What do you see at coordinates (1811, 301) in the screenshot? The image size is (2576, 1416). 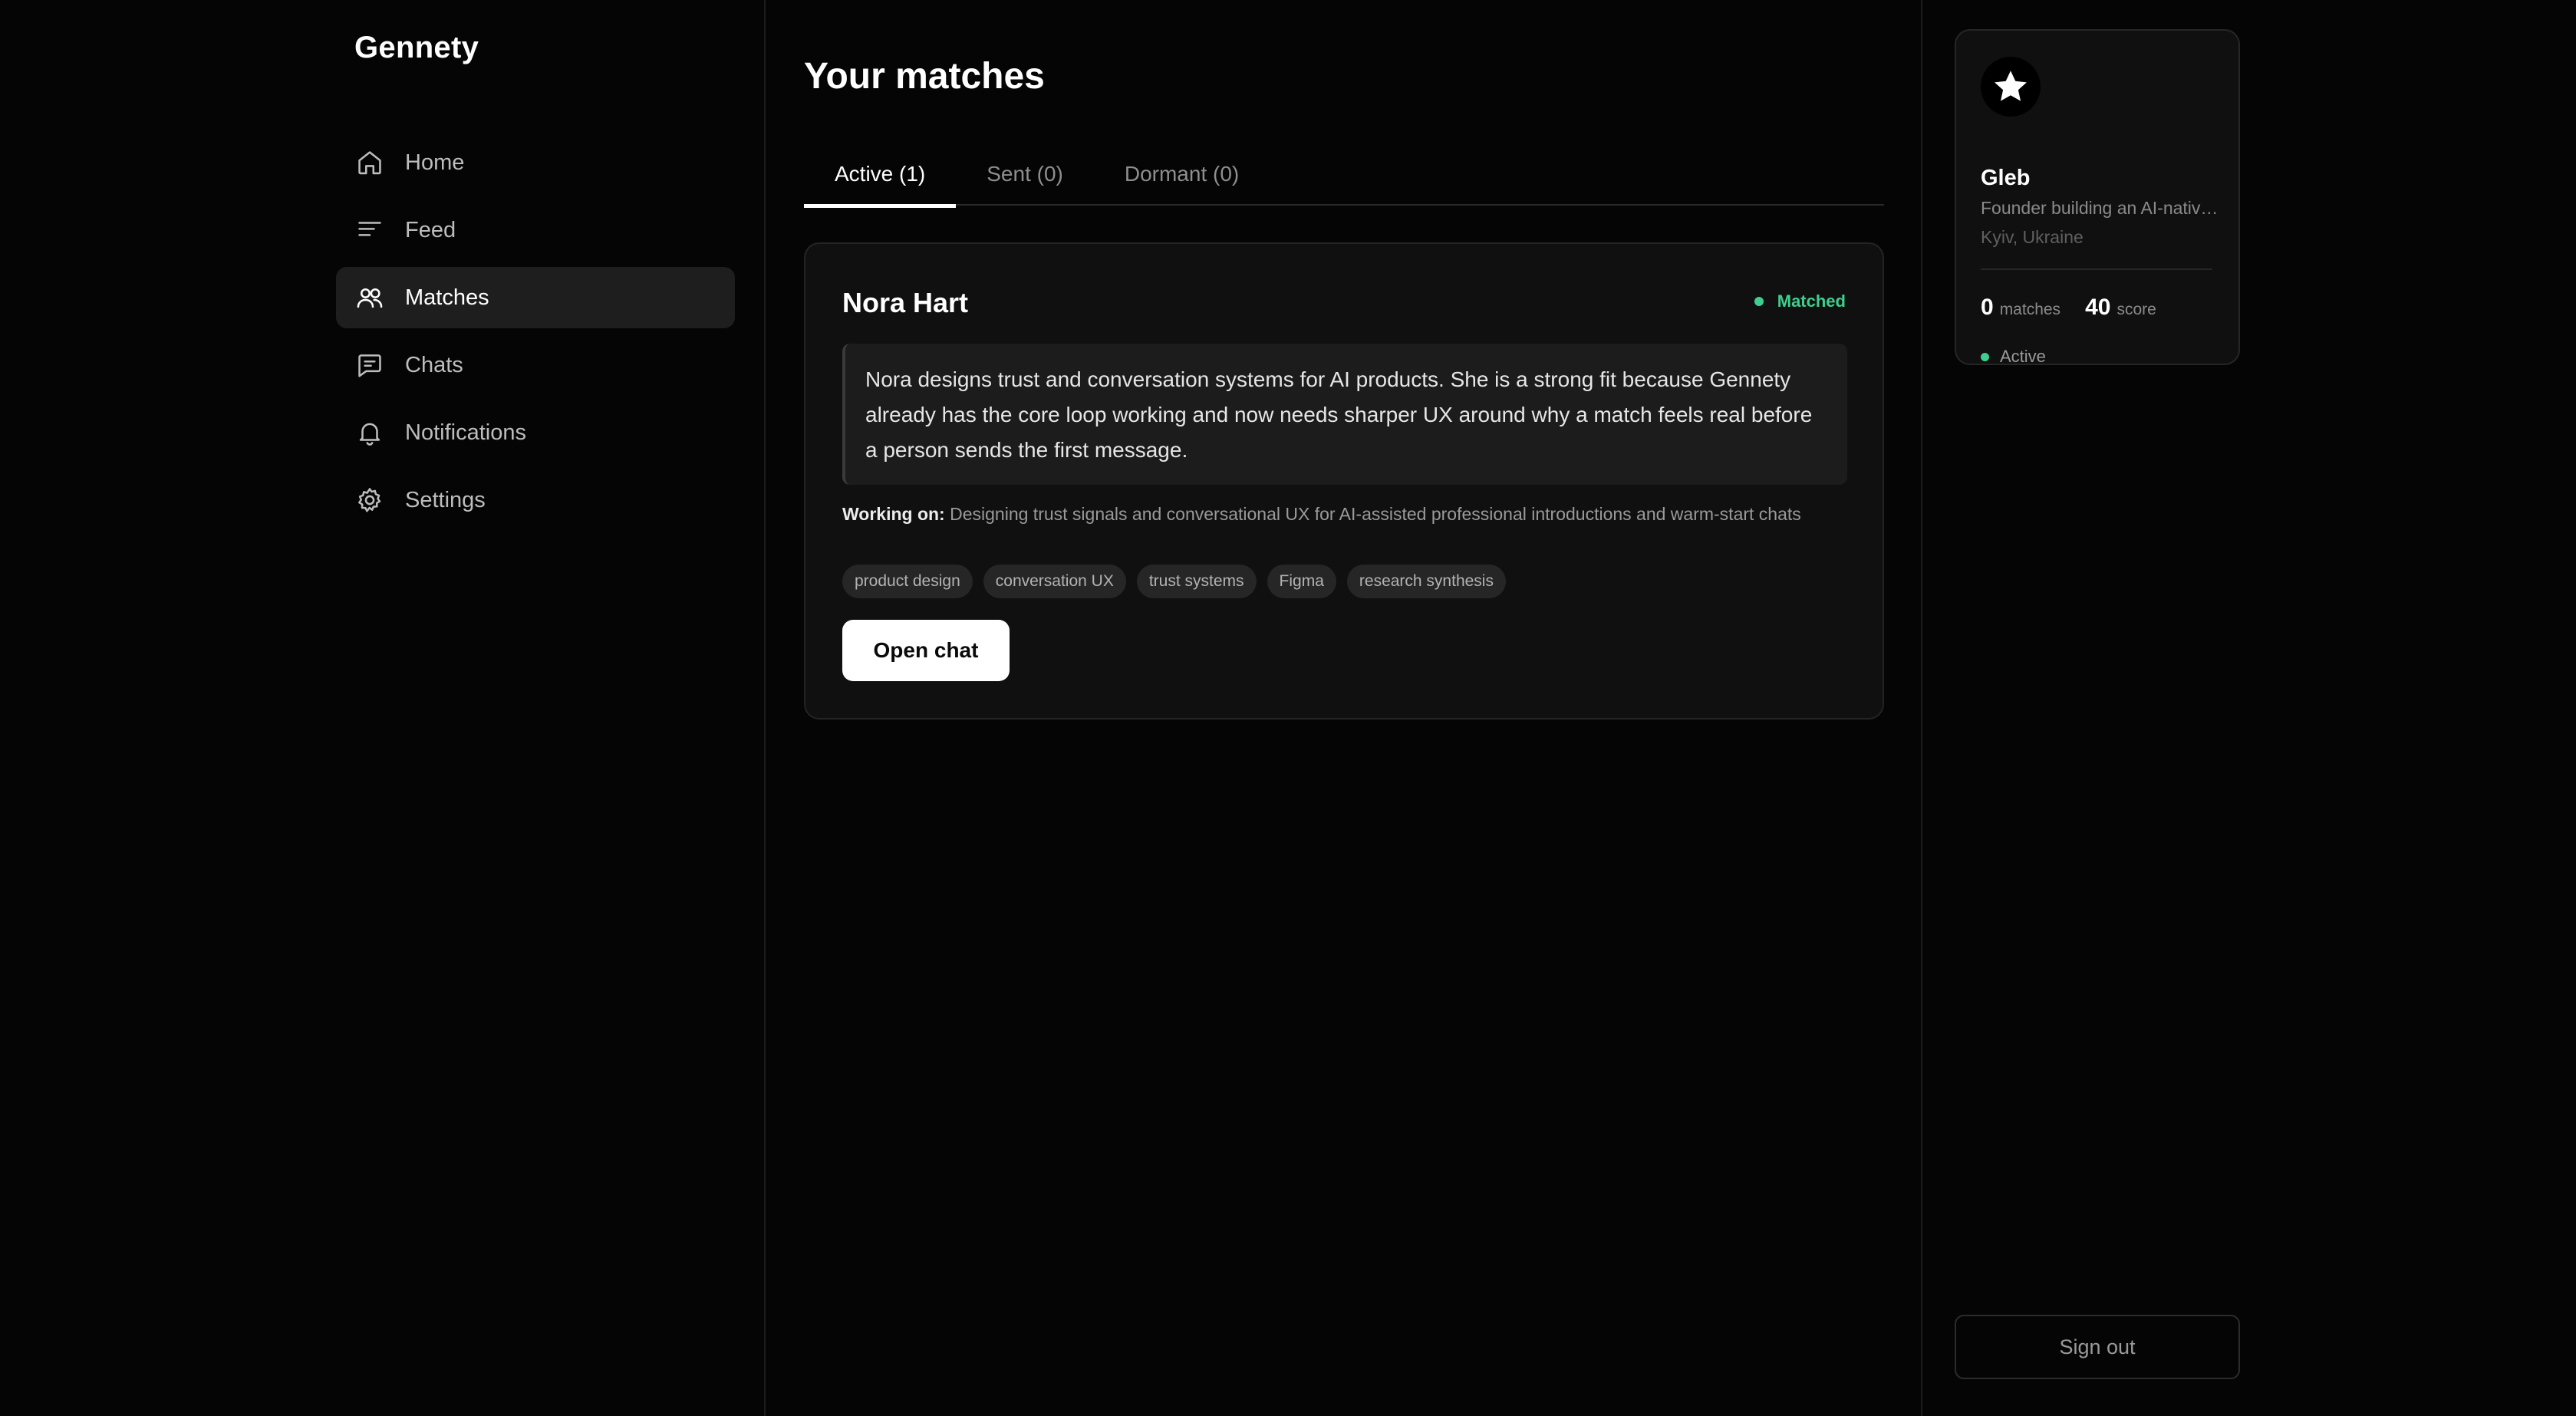 I see `status-badge-label: Matched` at bounding box center [1811, 301].